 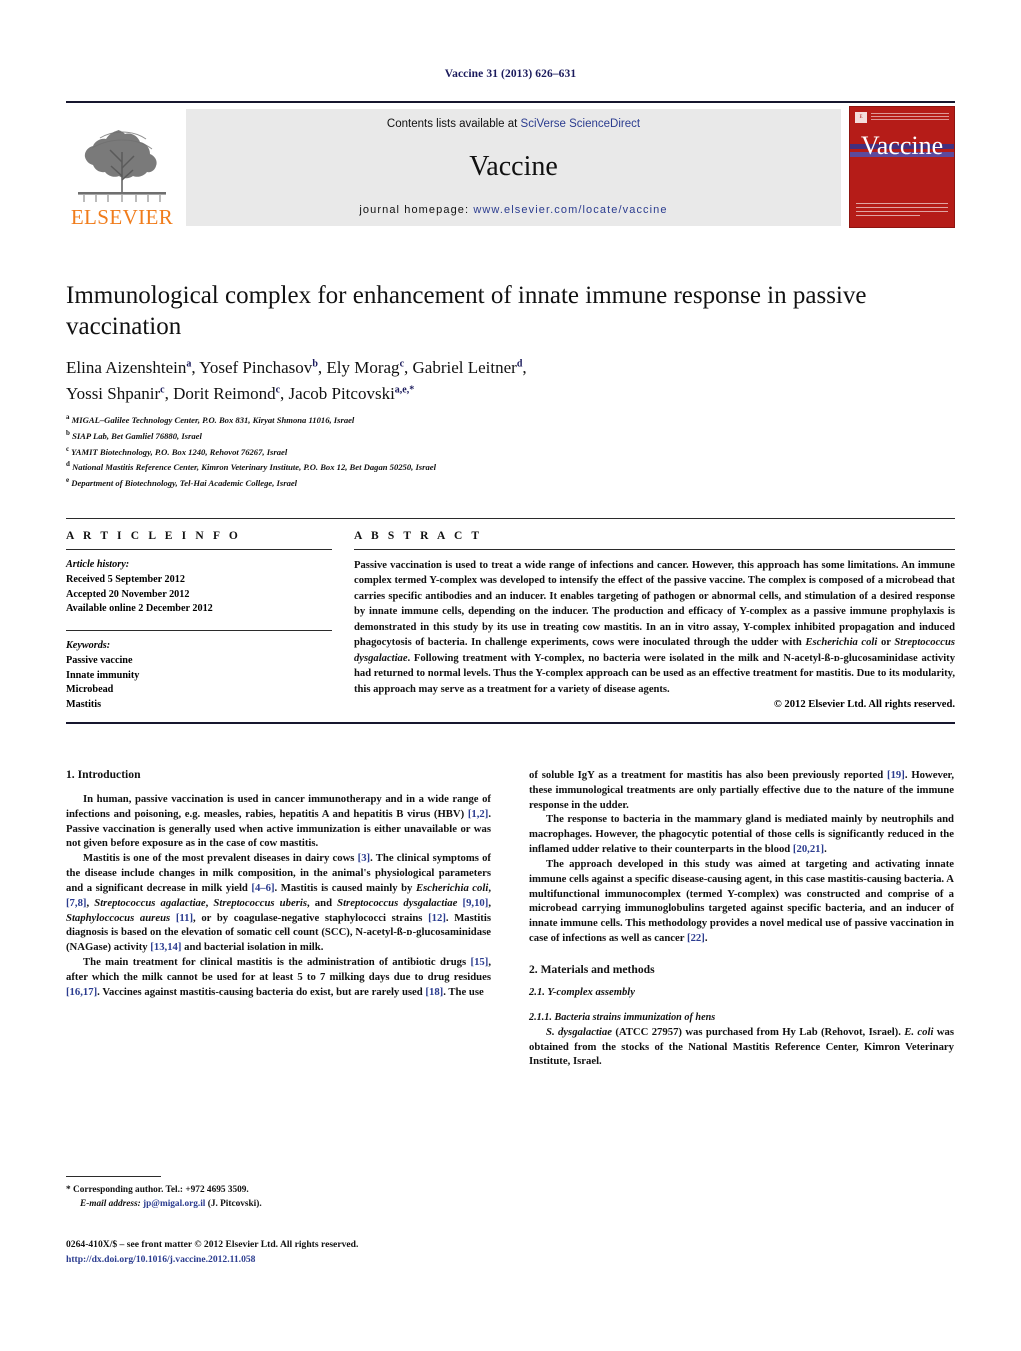 What do you see at coordinates (174, 1204) in the screenshot?
I see `email-link: jp@migal.org.il` at bounding box center [174, 1204].